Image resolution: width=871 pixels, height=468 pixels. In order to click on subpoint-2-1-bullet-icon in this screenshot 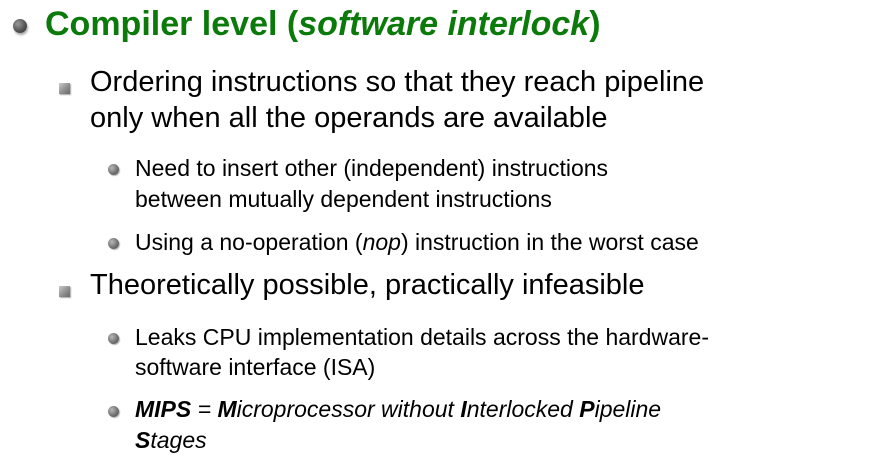, I will do `click(113, 338)`.